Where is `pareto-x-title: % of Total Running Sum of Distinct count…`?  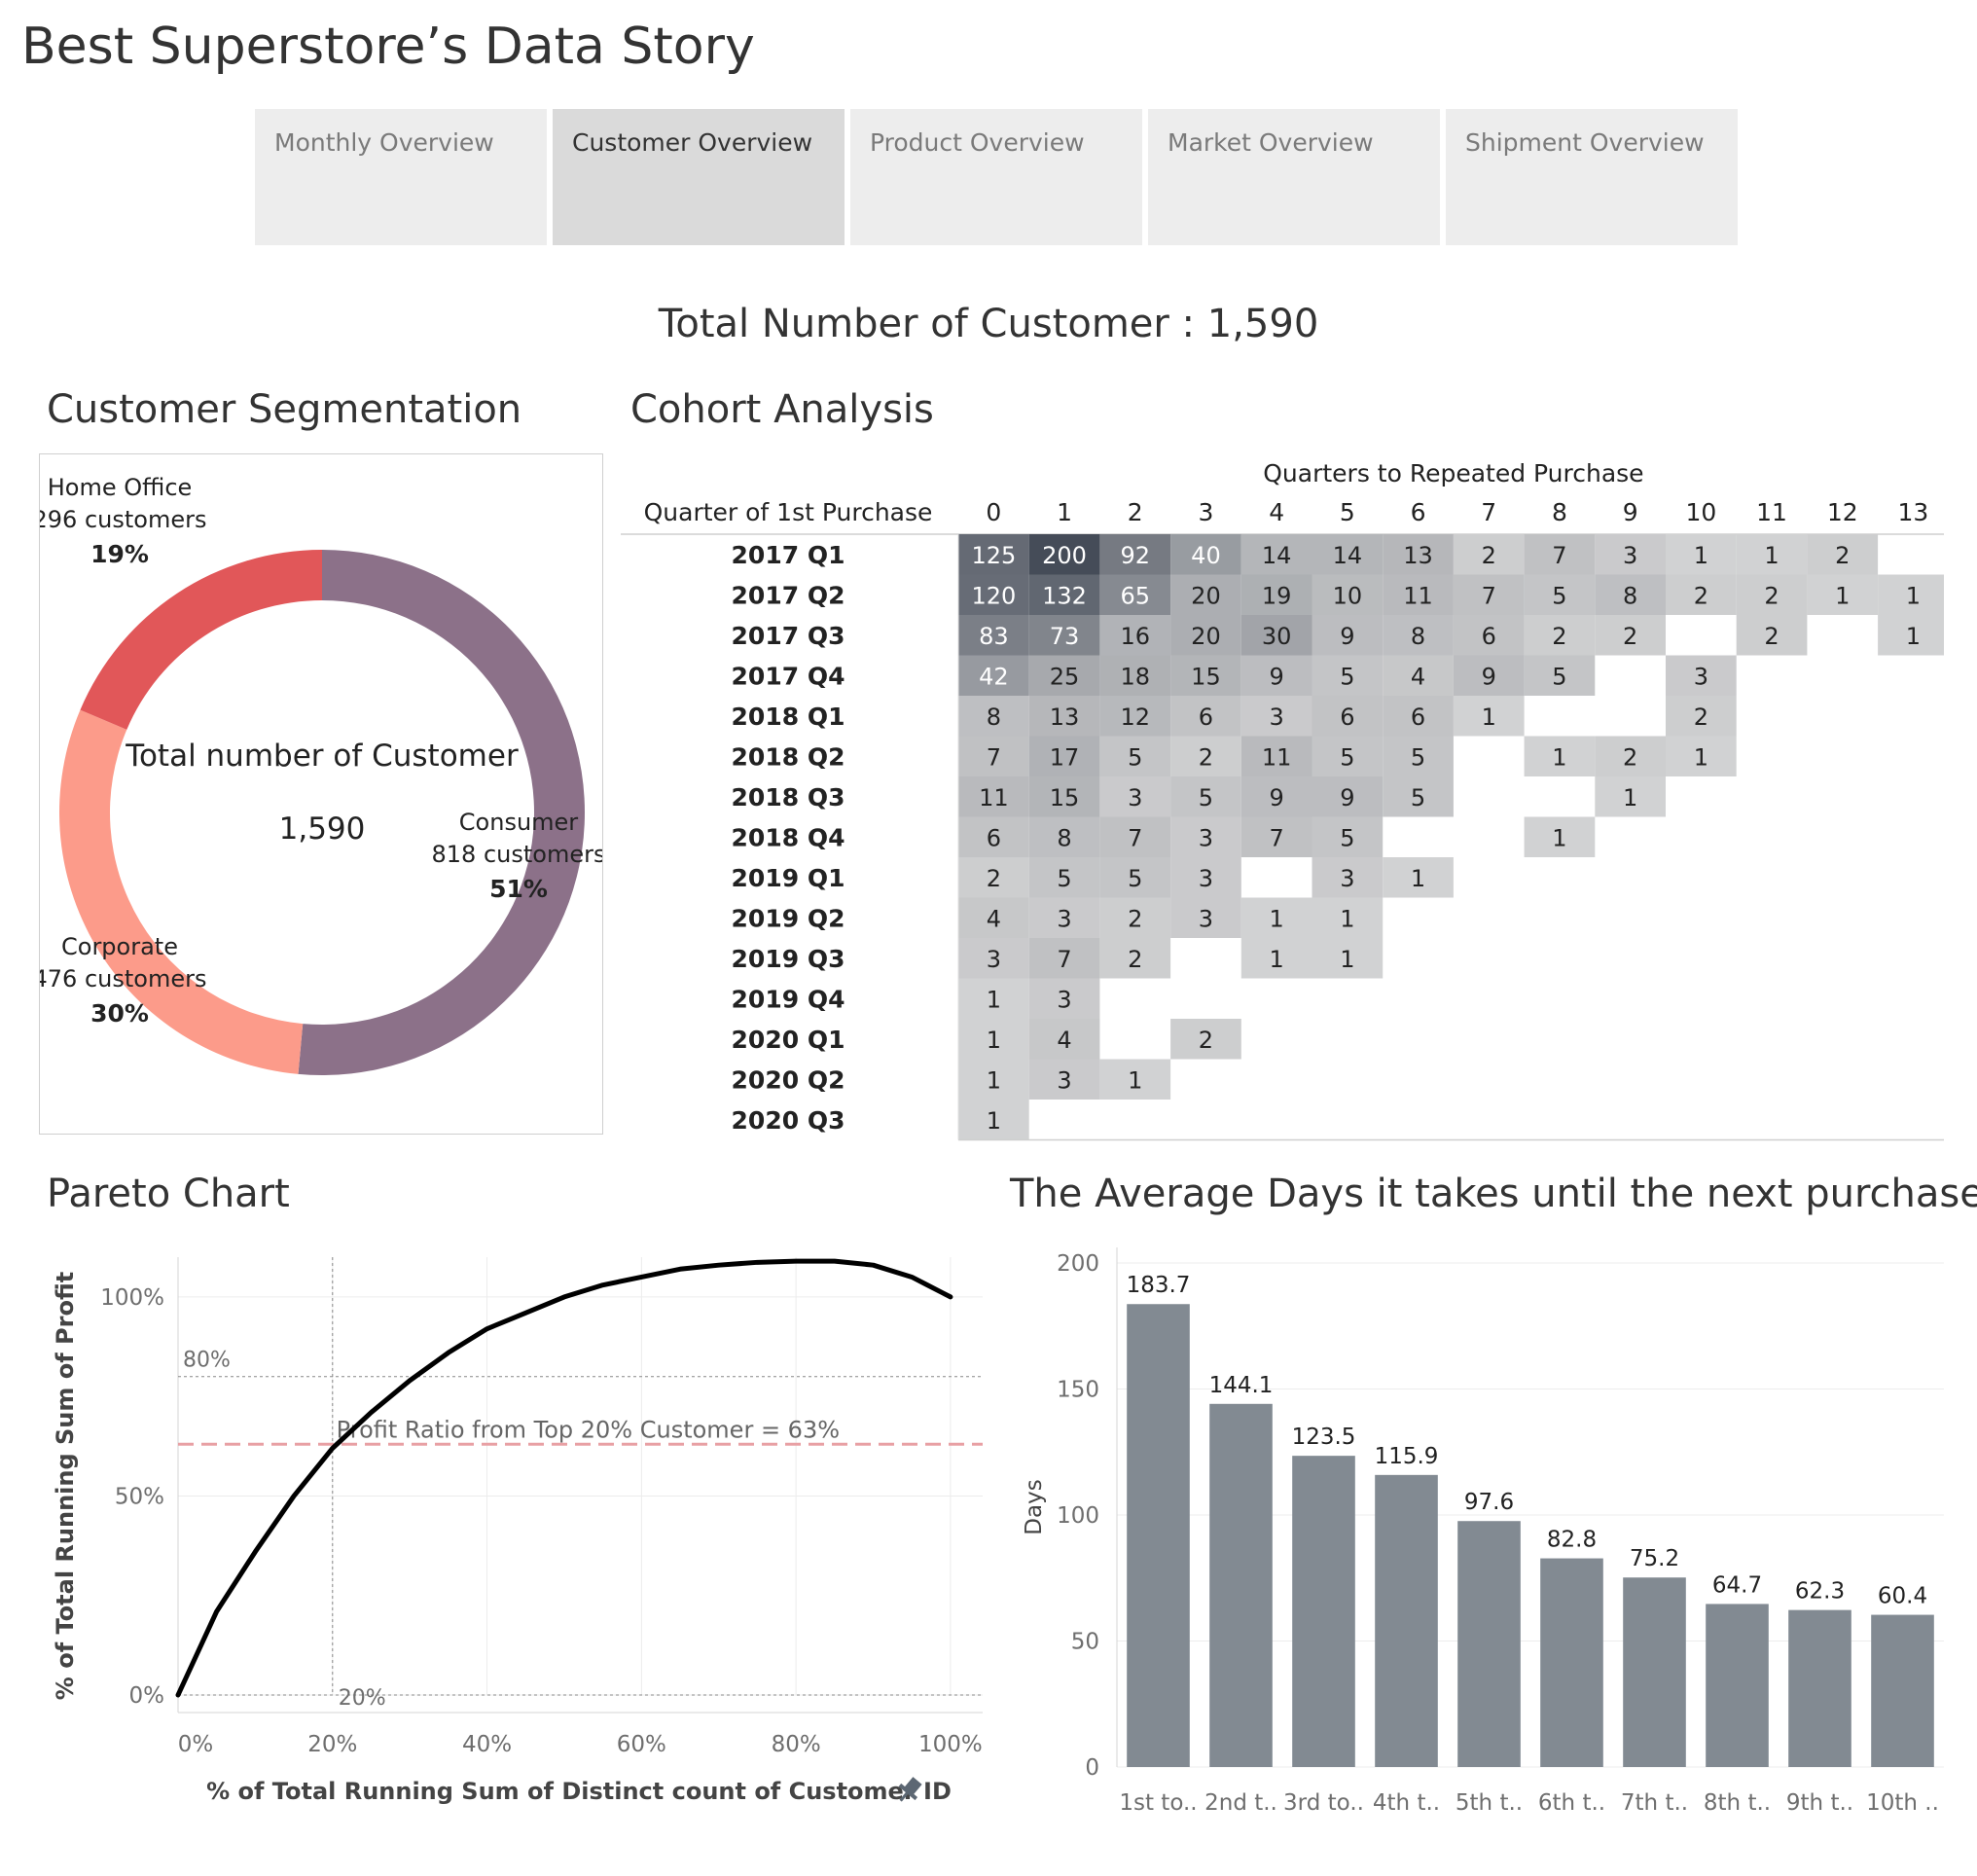
pareto-x-title: % of Total Running Sum of Distinct count… is located at coordinates (579, 1791).